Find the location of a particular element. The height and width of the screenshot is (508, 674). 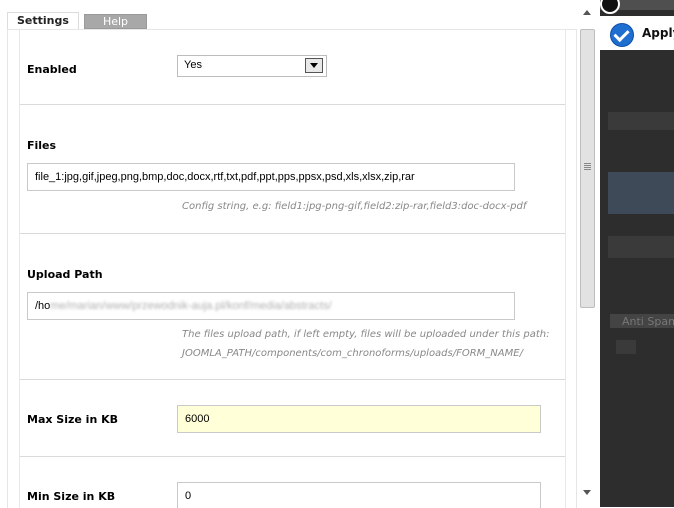

row-max-size: Max Size in KB 6000 is located at coordinates (292, 418).